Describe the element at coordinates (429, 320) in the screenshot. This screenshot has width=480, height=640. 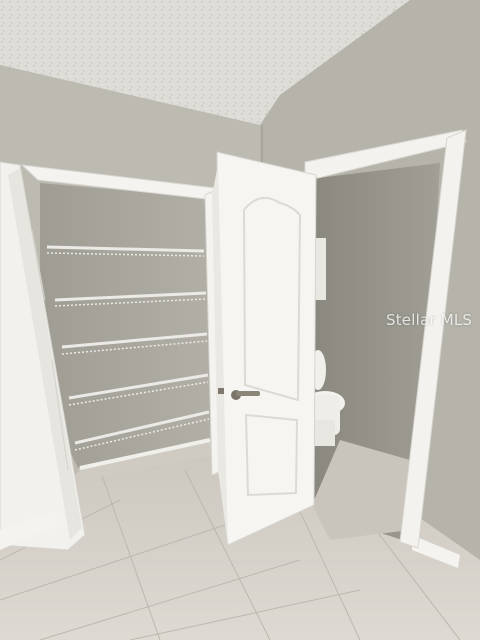
I see `watermark: Stellar MLS` at that location.